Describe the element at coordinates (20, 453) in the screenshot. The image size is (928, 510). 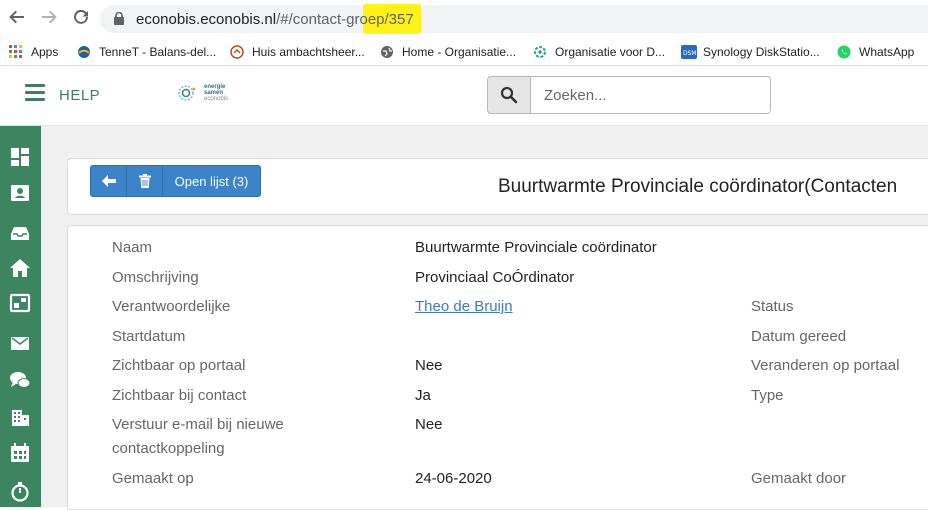
I see `calendar-icon` at that location.